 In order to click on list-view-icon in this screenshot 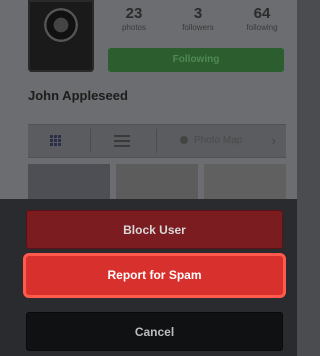, I will do `click(122, 141)`.